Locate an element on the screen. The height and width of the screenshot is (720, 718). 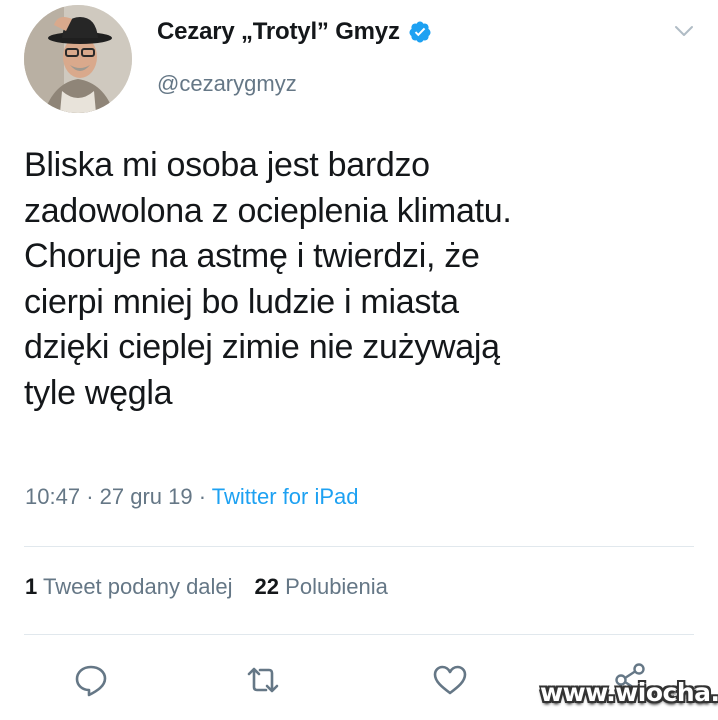
avatar is located at coordinates (78, 59).